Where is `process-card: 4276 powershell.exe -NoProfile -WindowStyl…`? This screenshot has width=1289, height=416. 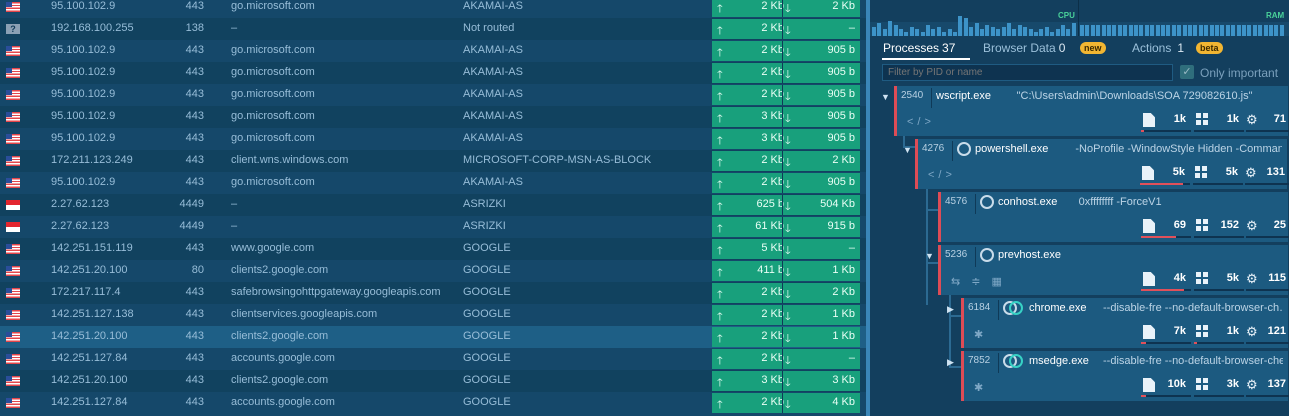 process-card: 4276 powershell.exe -NoProfile -WindowStyl… is located at coordinates (1102, 164).